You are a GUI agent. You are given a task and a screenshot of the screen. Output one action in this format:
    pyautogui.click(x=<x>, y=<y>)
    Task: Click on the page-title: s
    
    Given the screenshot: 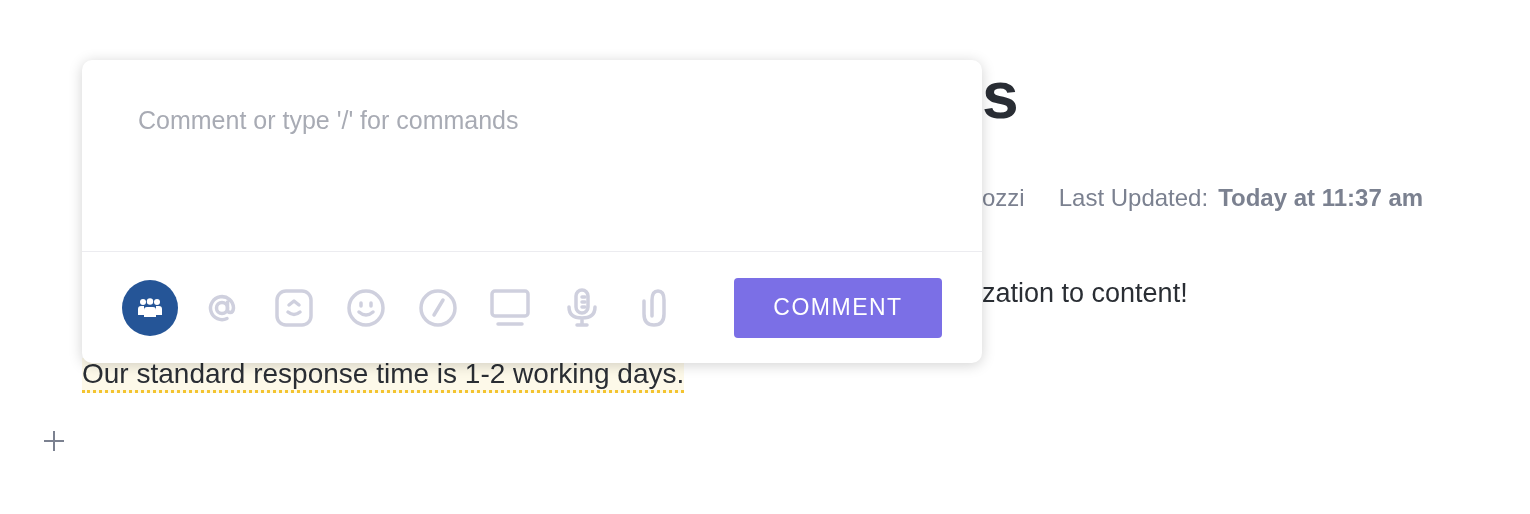 What is the action you would take?
    pyautogui.click(x=1001, y=95)
    